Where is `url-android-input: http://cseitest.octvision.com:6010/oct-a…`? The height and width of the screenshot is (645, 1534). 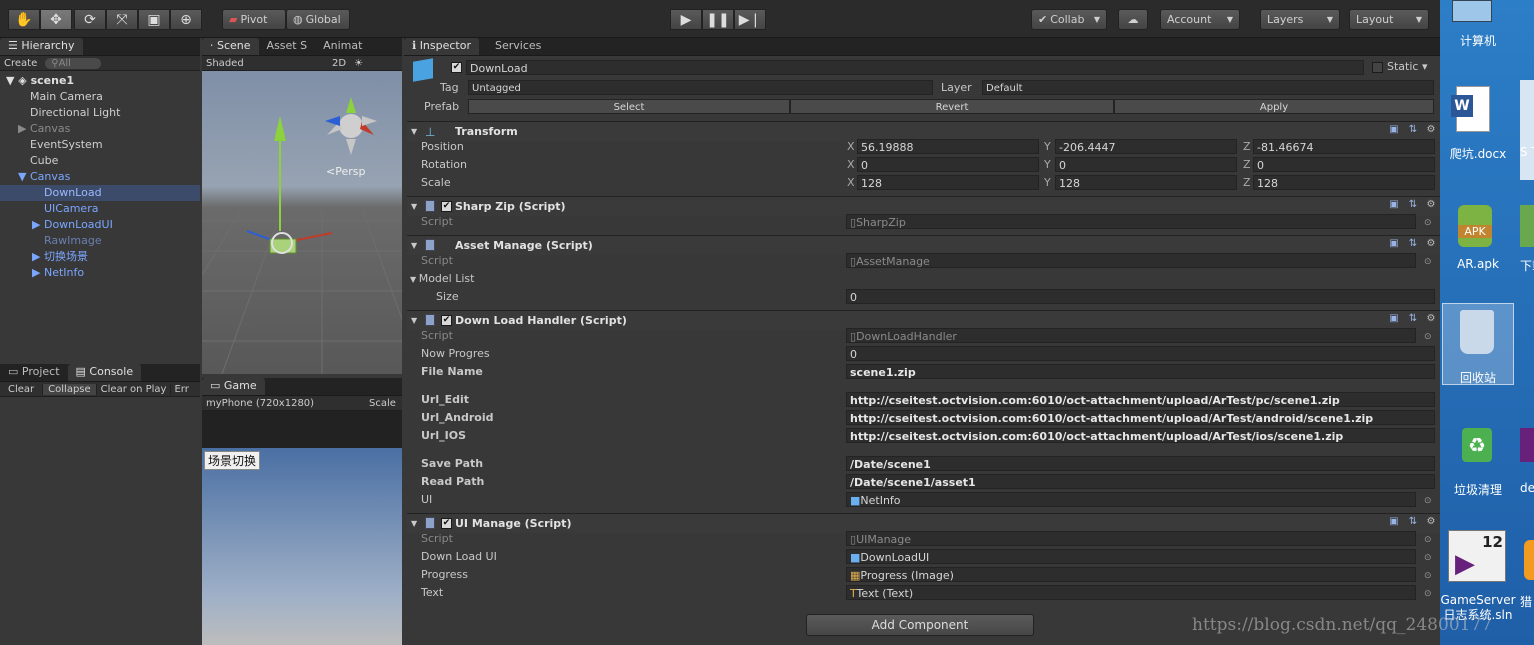
url-android-input: http://cseitest.octvision.com:6010/oct-a… is located at coordinates (1140, 417).